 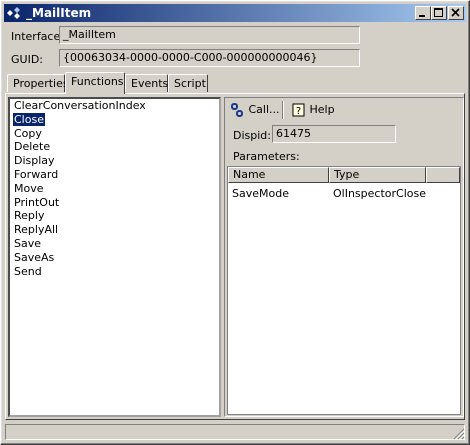 I want to click on call-icon, so click(x=237, y=110).